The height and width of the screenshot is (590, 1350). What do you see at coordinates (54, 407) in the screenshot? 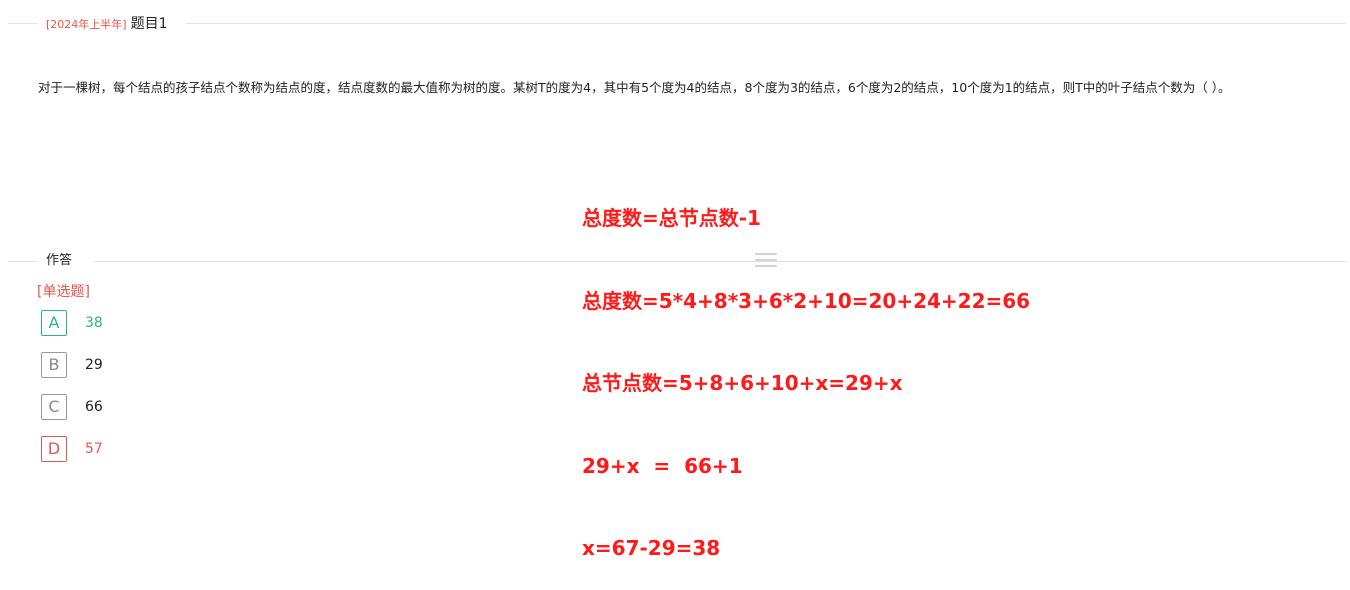
I see `option-letter-box: C` at bounding box center [54, 407].